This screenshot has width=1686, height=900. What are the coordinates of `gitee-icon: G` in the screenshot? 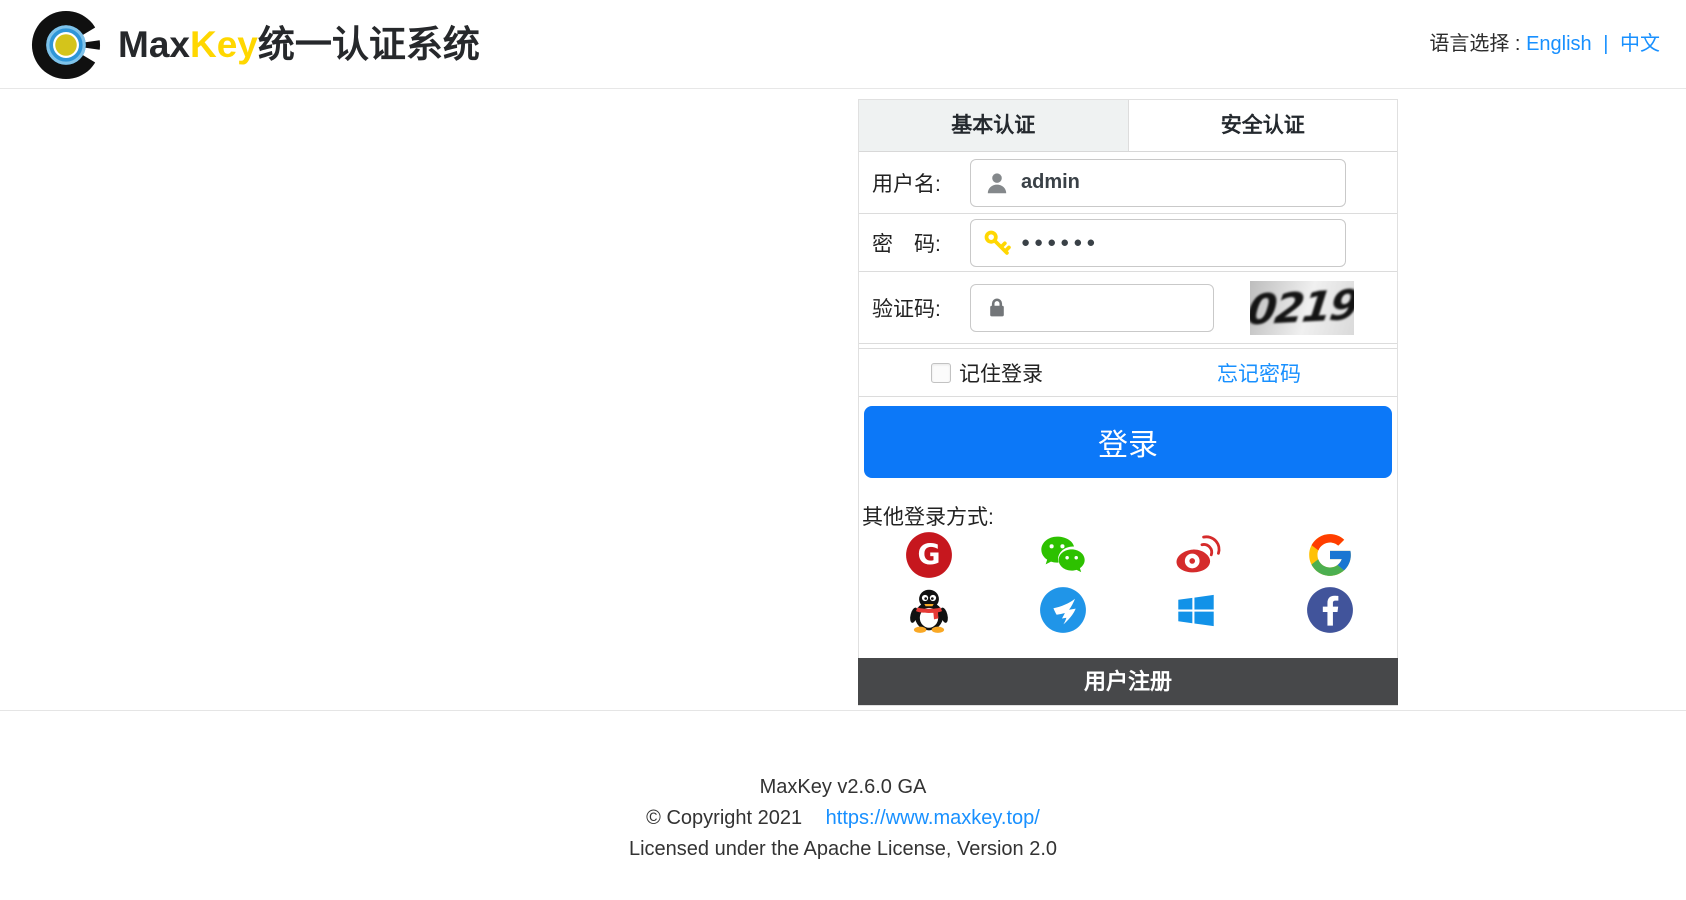 It's located at (928, 554).